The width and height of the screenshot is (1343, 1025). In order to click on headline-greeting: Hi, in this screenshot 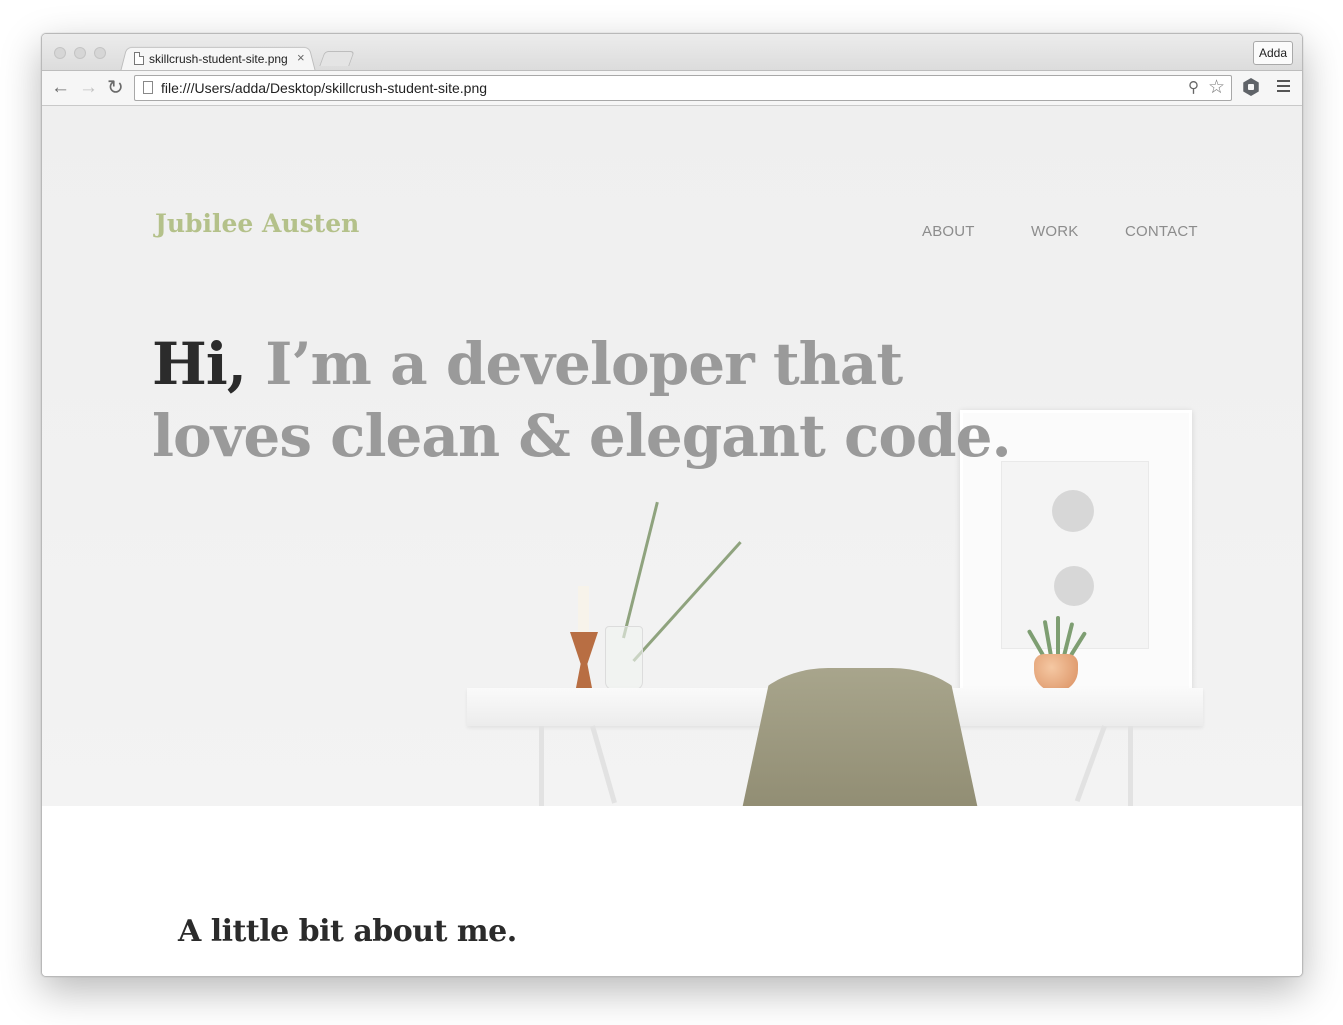, I will do `click(199, 364)`.